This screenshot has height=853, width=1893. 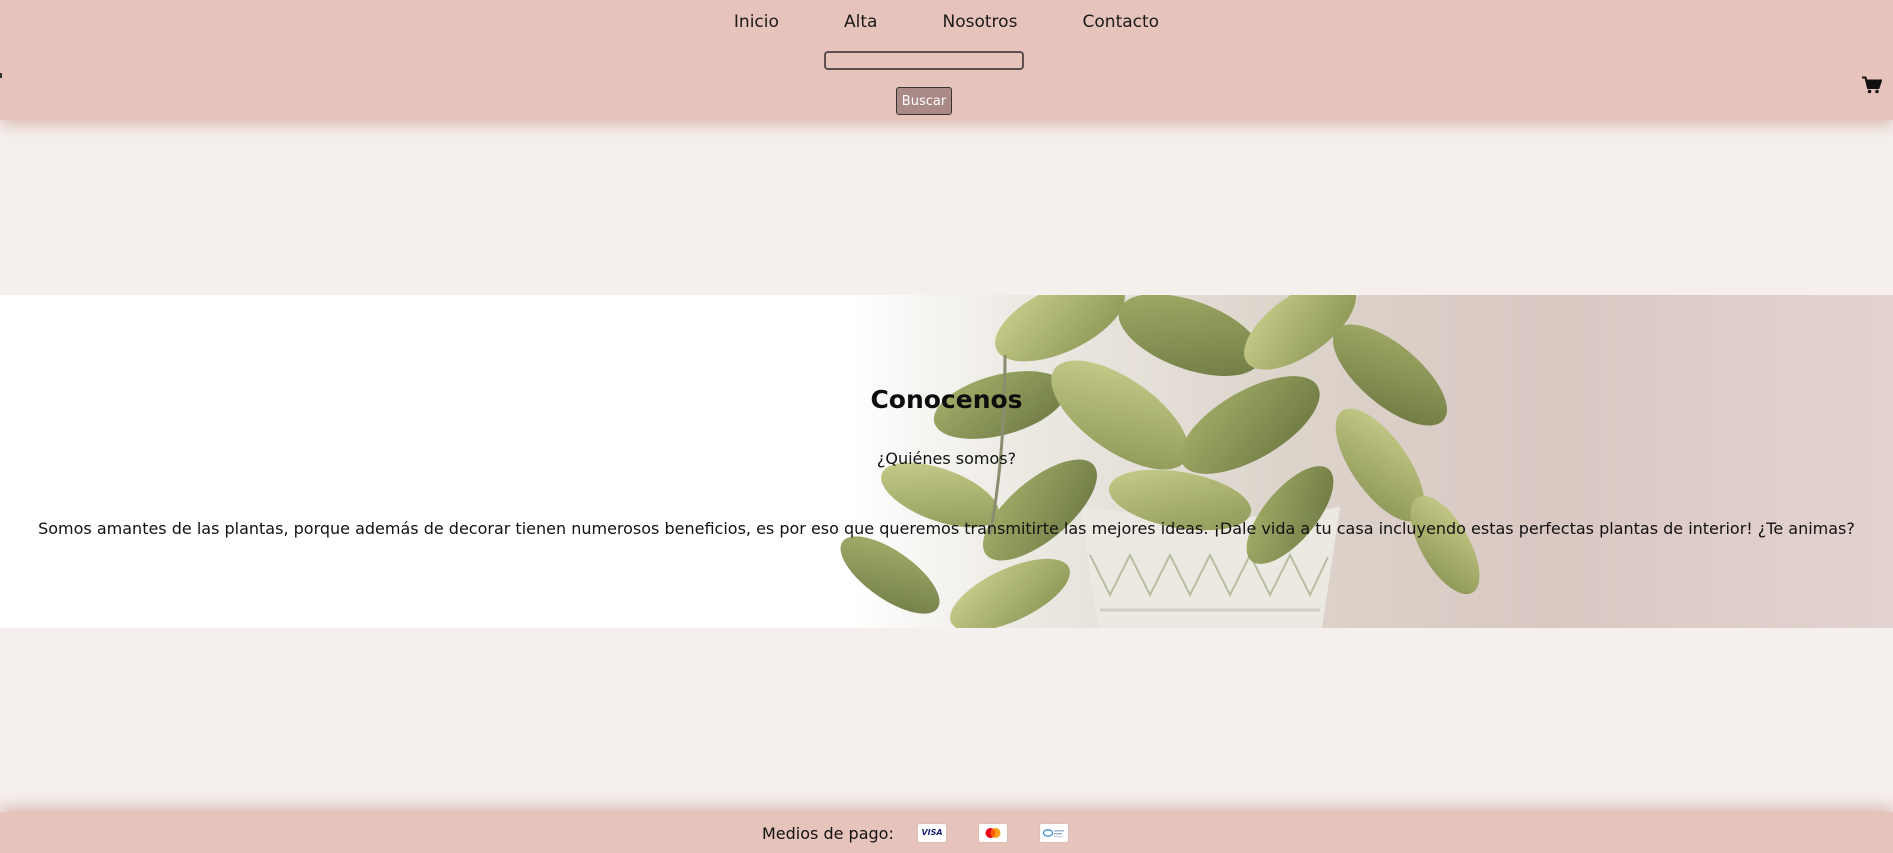 What do you see at coordinates (993, 833) in the screenshot?
I see `mastercard-icon` at bounding box center [993, 833].